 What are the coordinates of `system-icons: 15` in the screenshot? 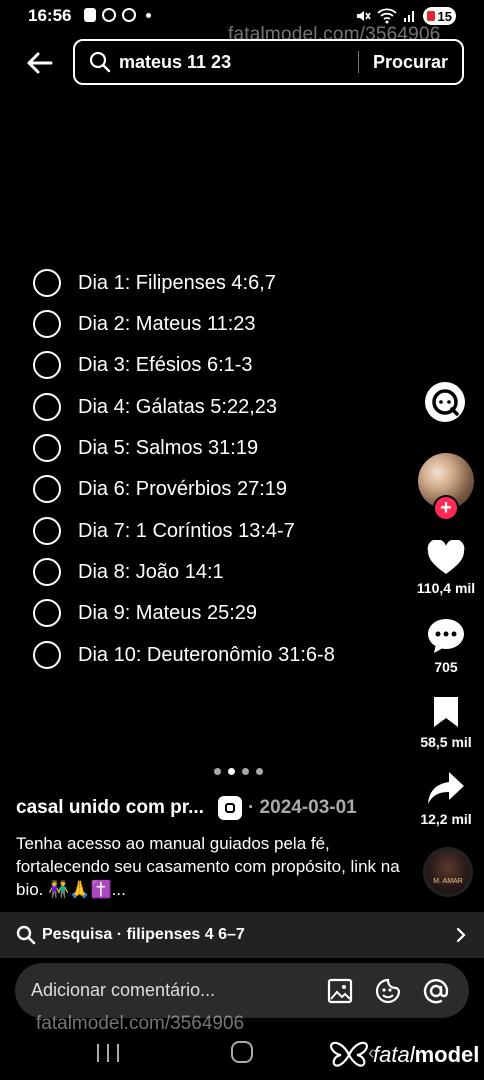 It's located at (405, 16).